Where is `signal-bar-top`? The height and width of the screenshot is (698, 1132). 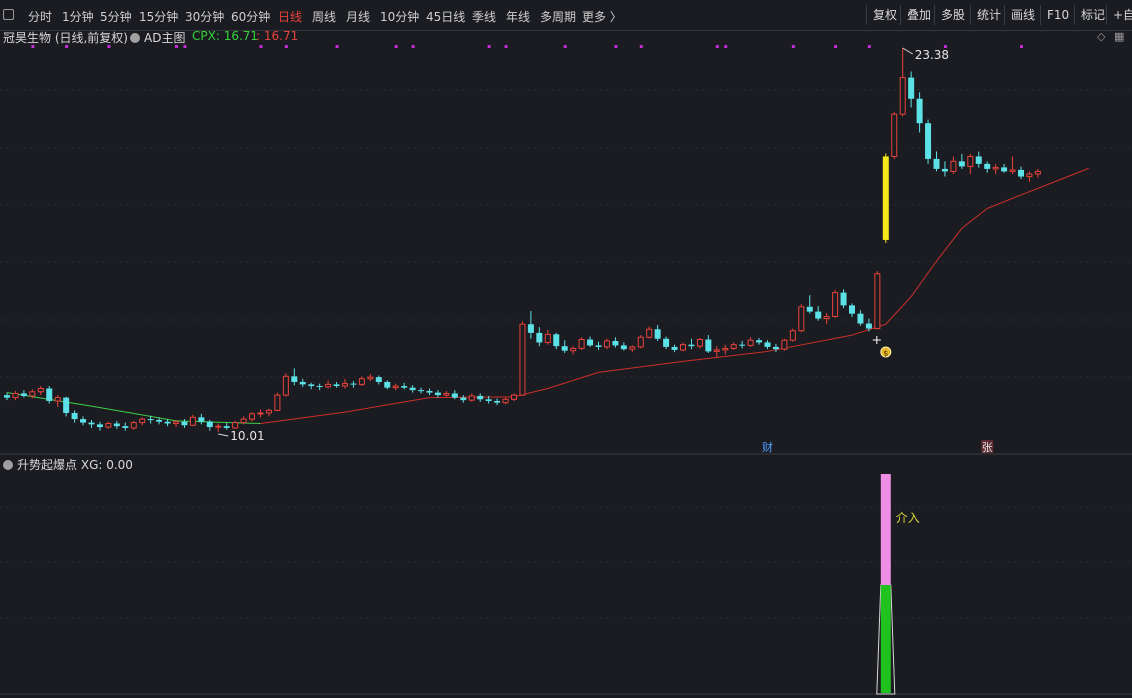
signal-bar-top is located at coordinates (885, 529).